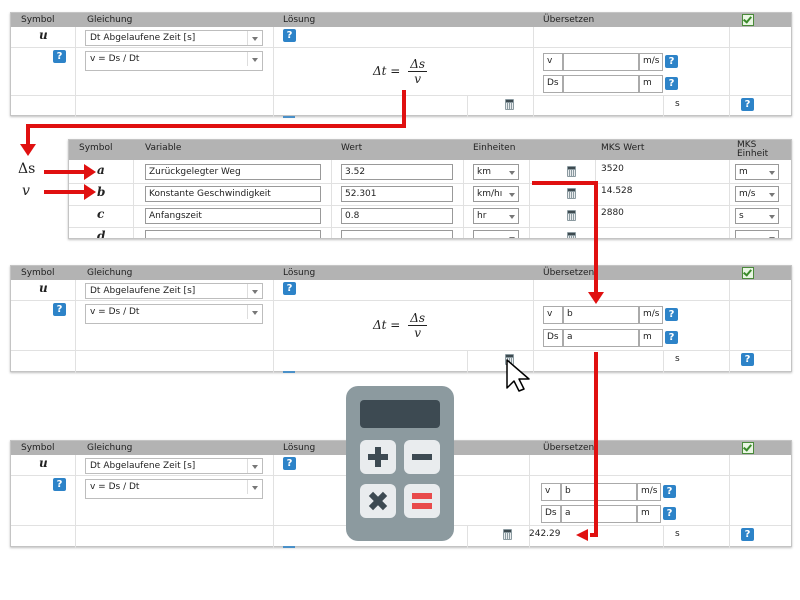 The width and height of the screenshot is (800, 600). I want to click on unit-select, so click(496, 234).